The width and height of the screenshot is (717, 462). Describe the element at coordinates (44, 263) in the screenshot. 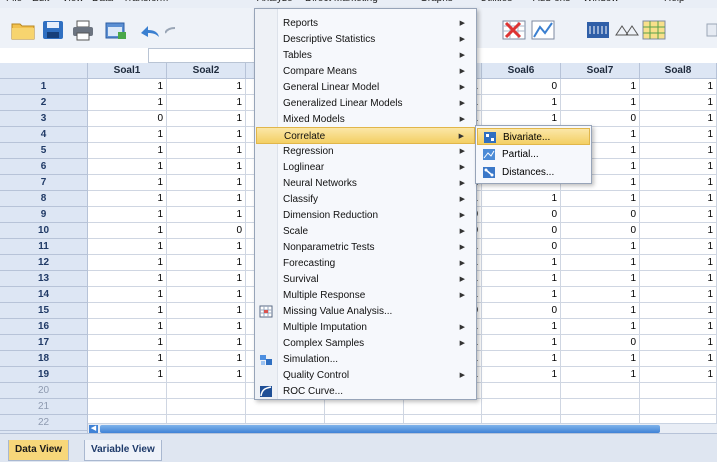

I see `row-number: 12` at that location.